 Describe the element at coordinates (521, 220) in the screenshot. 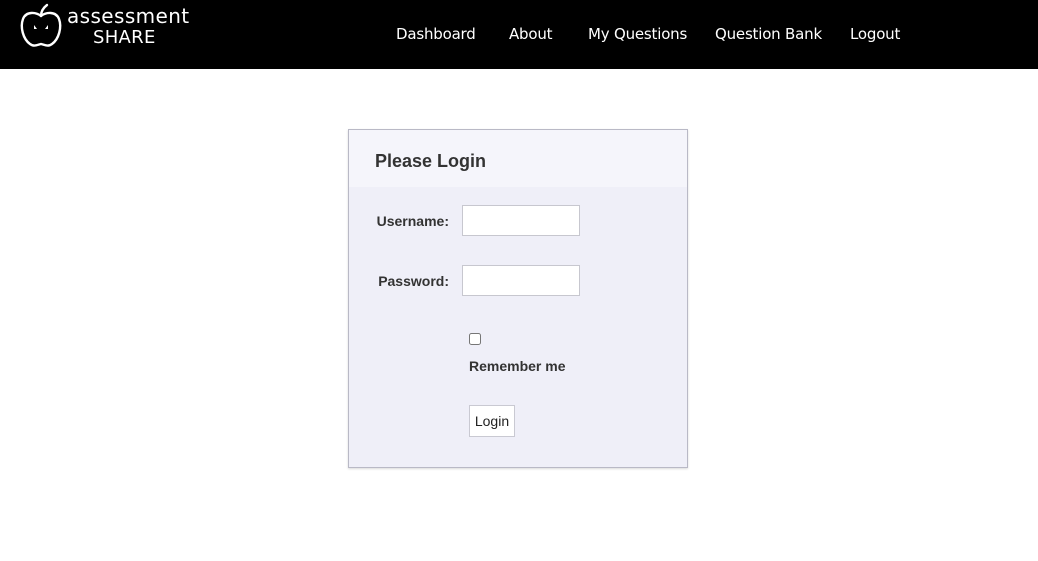

I see `username-field` at that location.